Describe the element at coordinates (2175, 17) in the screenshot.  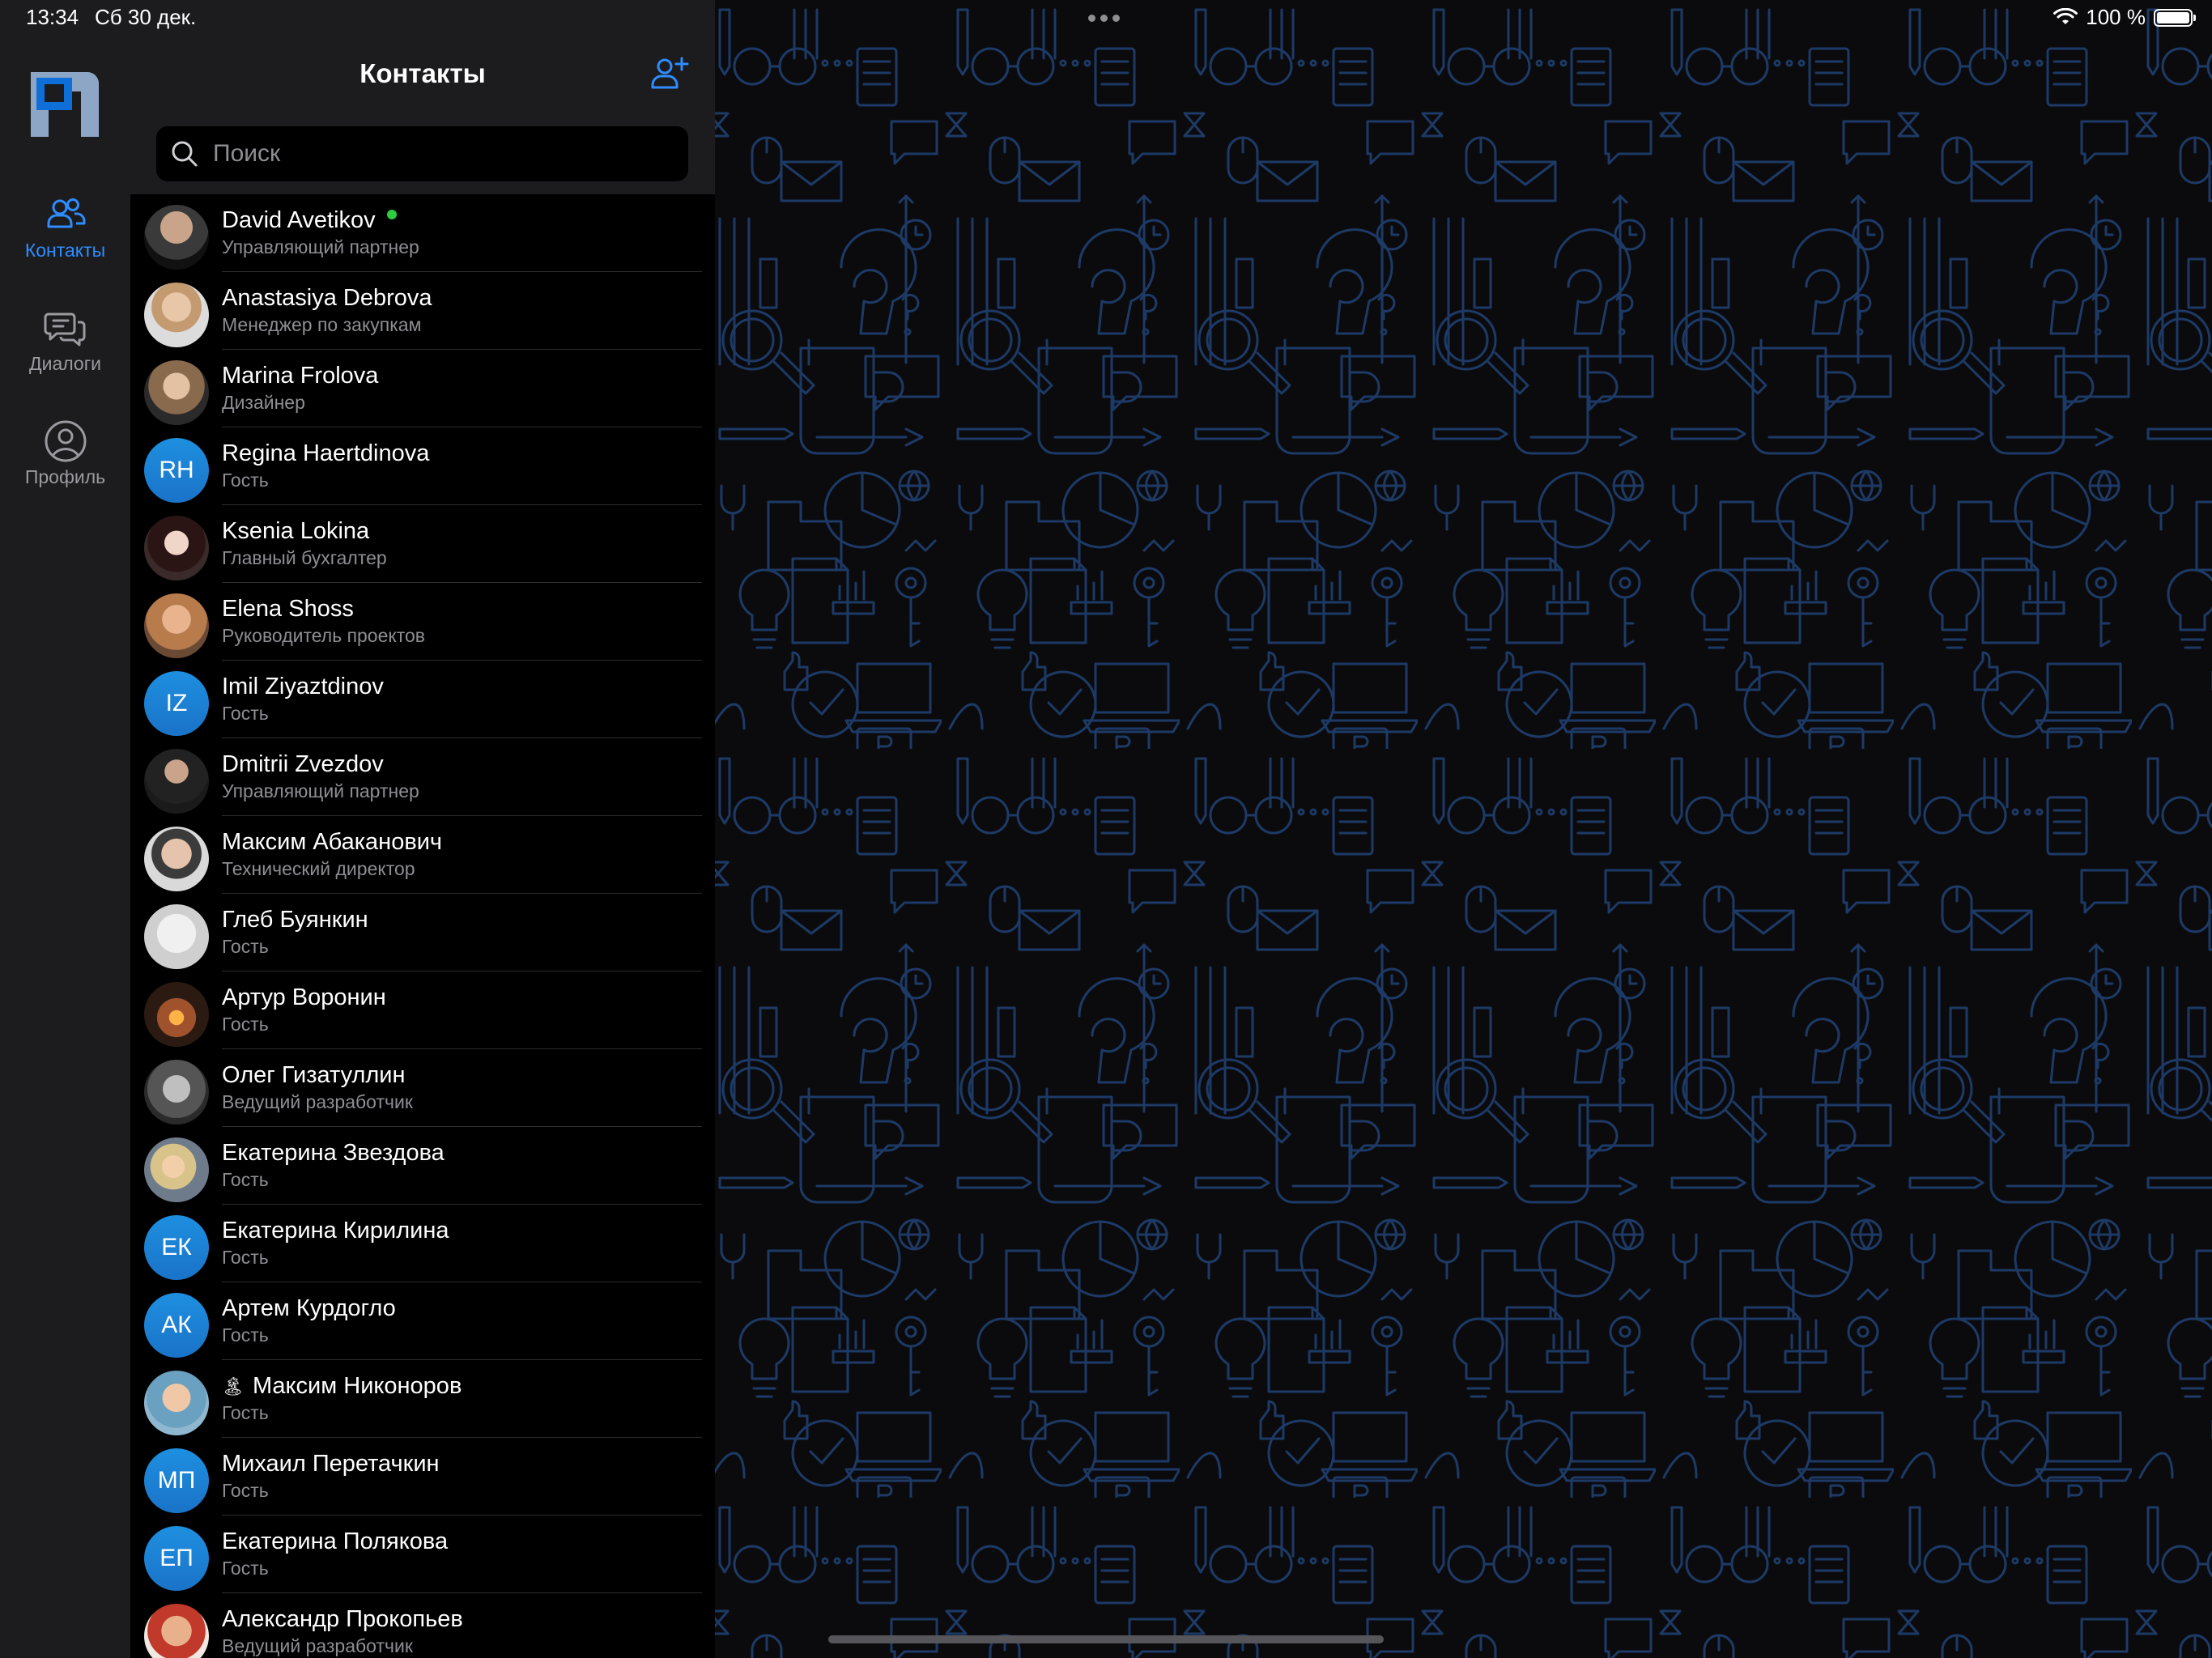
I see `battery-icon` at that location.